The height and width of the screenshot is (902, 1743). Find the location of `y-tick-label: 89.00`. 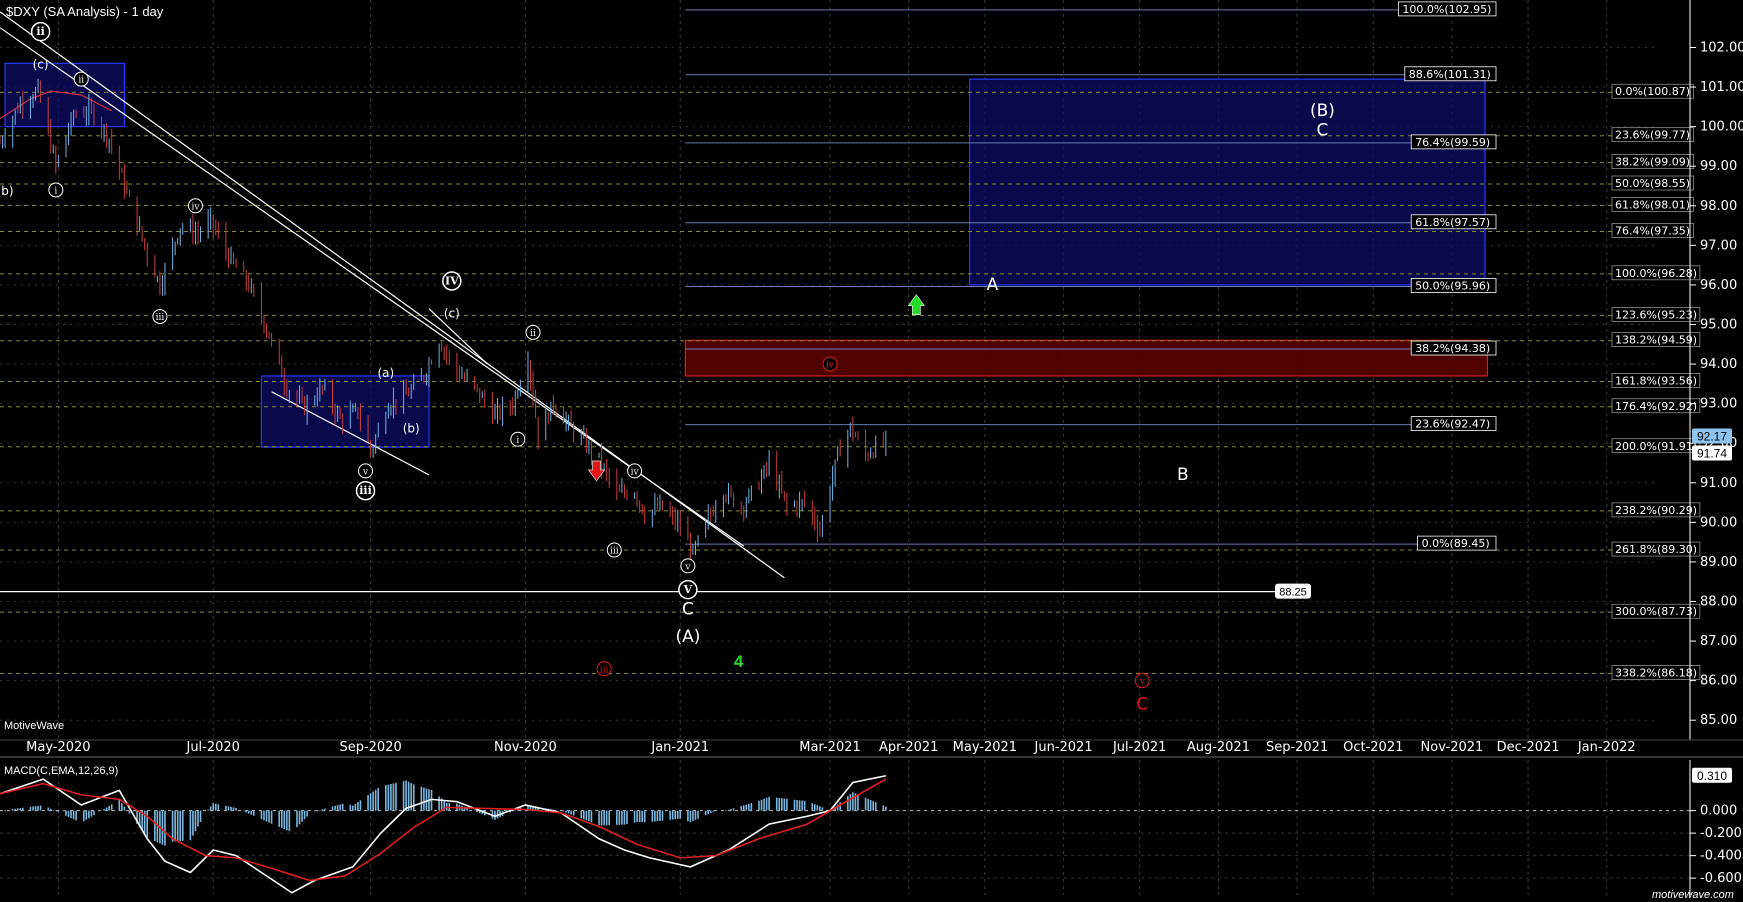

y-tick-label: 89.00 is located at coordinates (1718, 562).